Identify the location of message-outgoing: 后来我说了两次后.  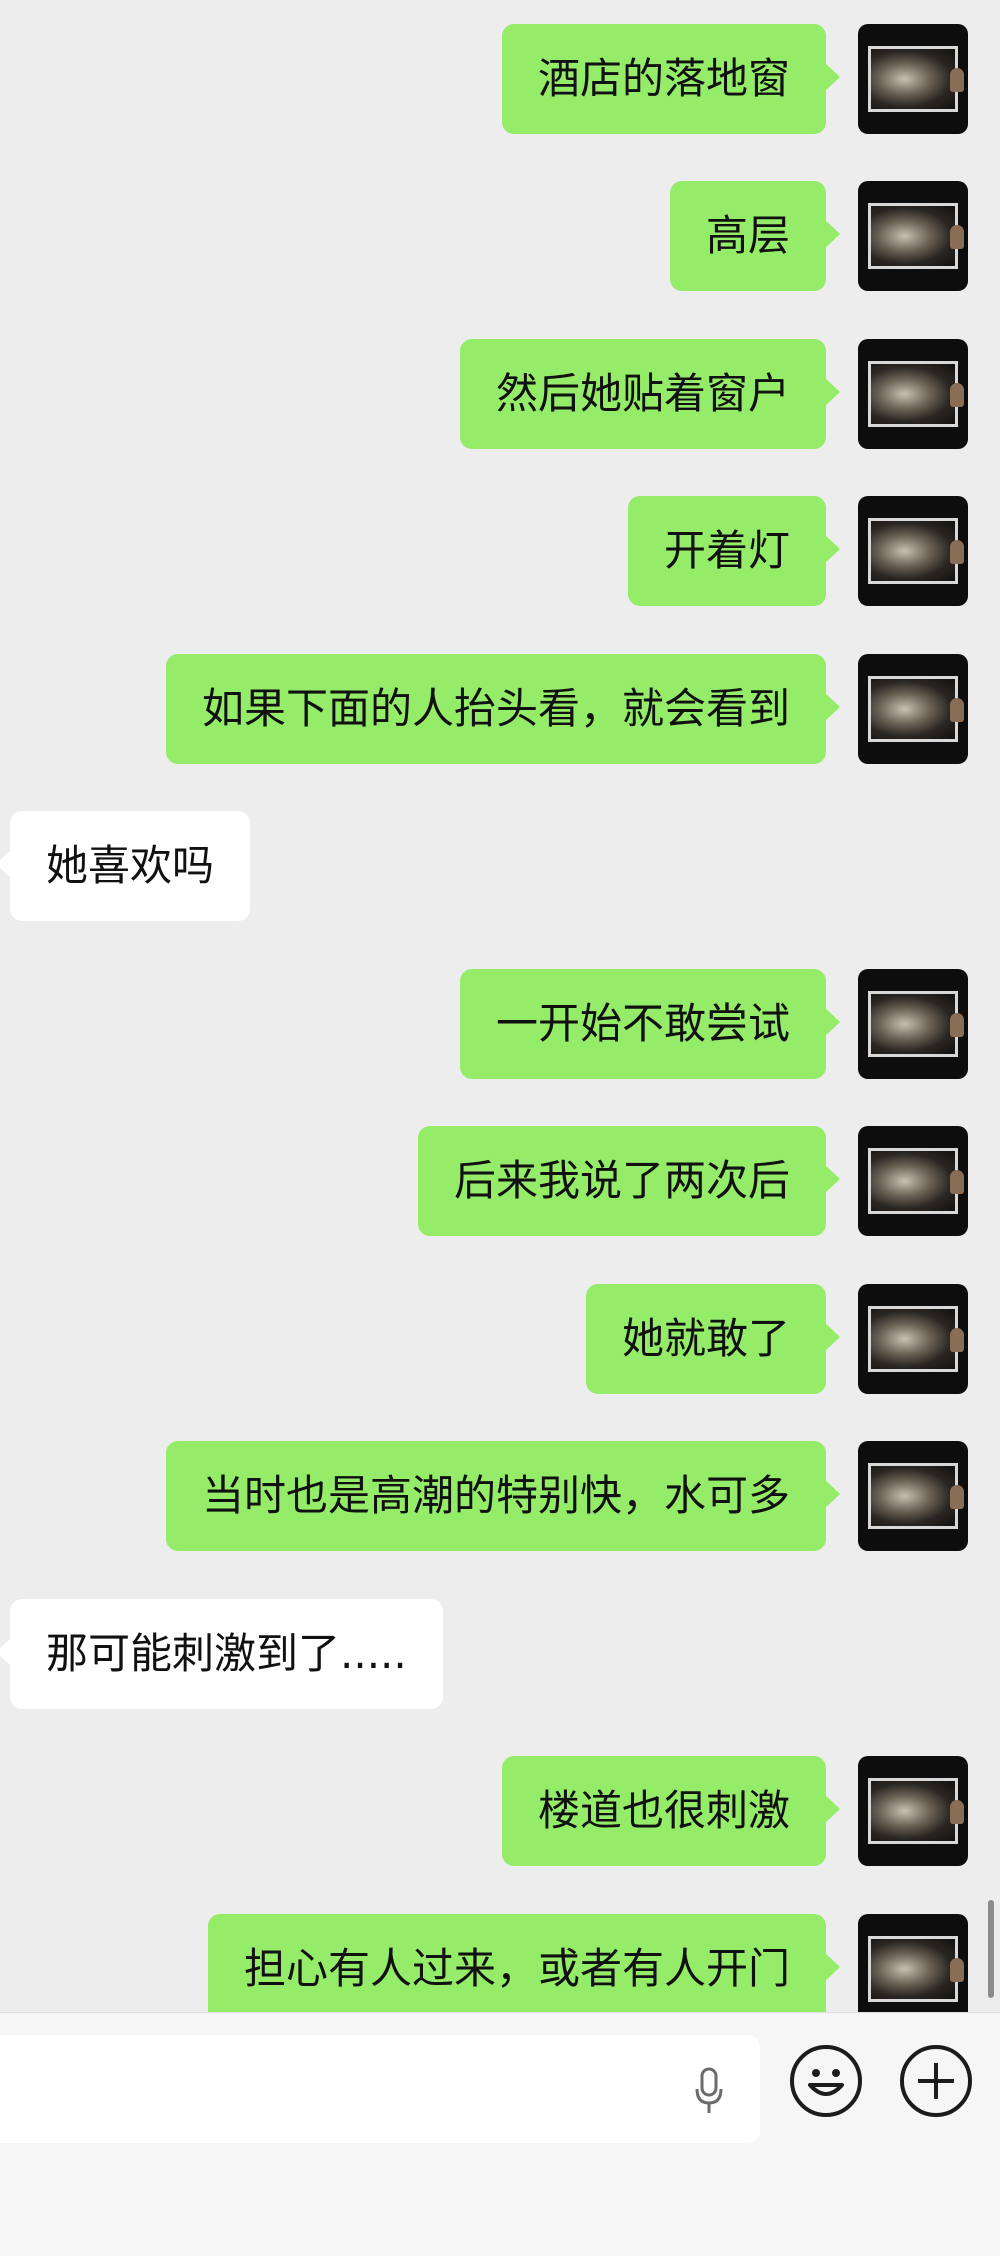
(692, 1181).